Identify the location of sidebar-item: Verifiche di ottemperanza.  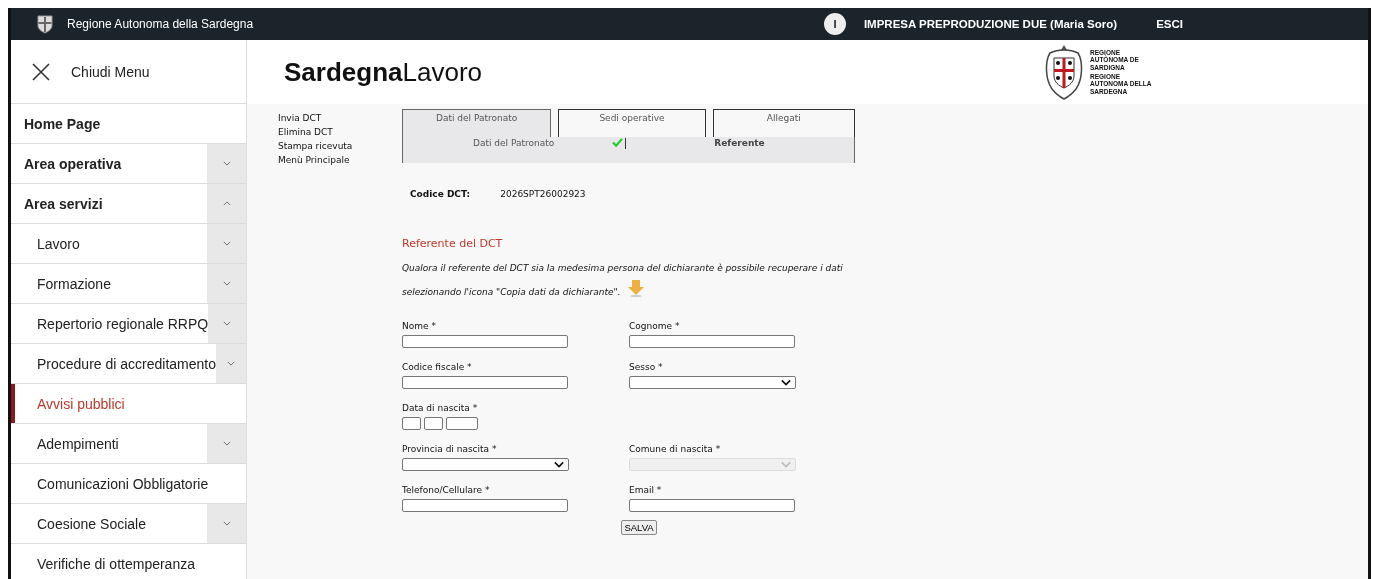
(128, 561).